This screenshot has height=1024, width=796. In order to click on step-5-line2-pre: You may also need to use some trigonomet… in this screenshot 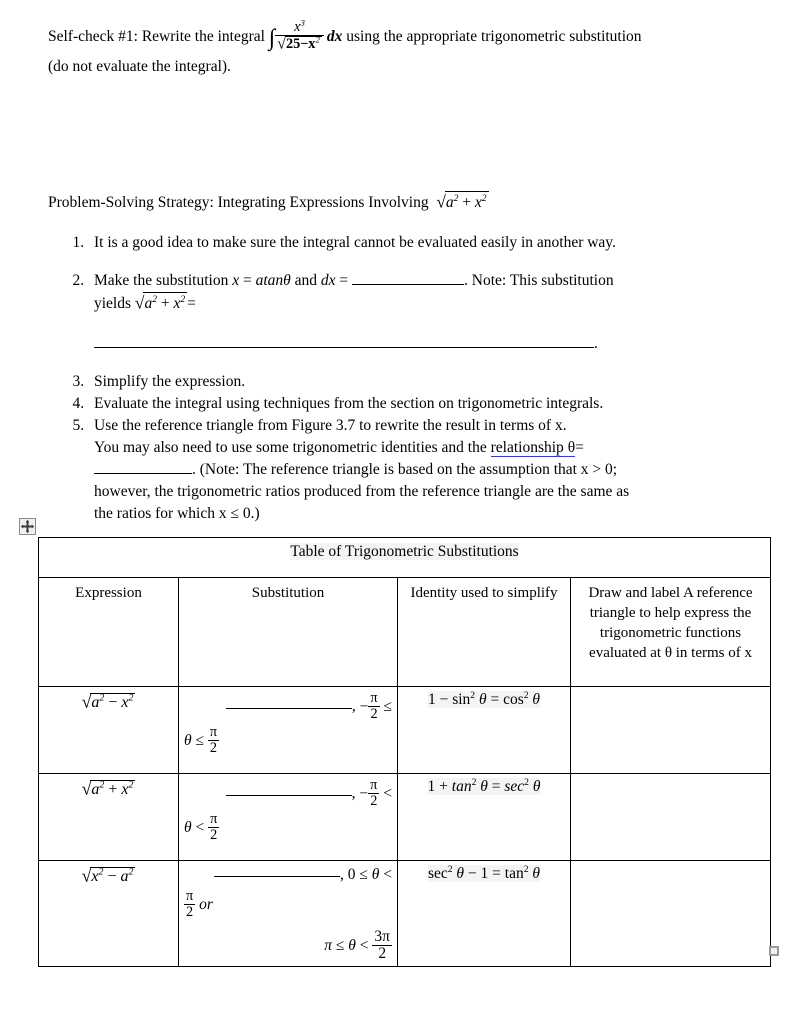, I will do `click(290, 447)`.